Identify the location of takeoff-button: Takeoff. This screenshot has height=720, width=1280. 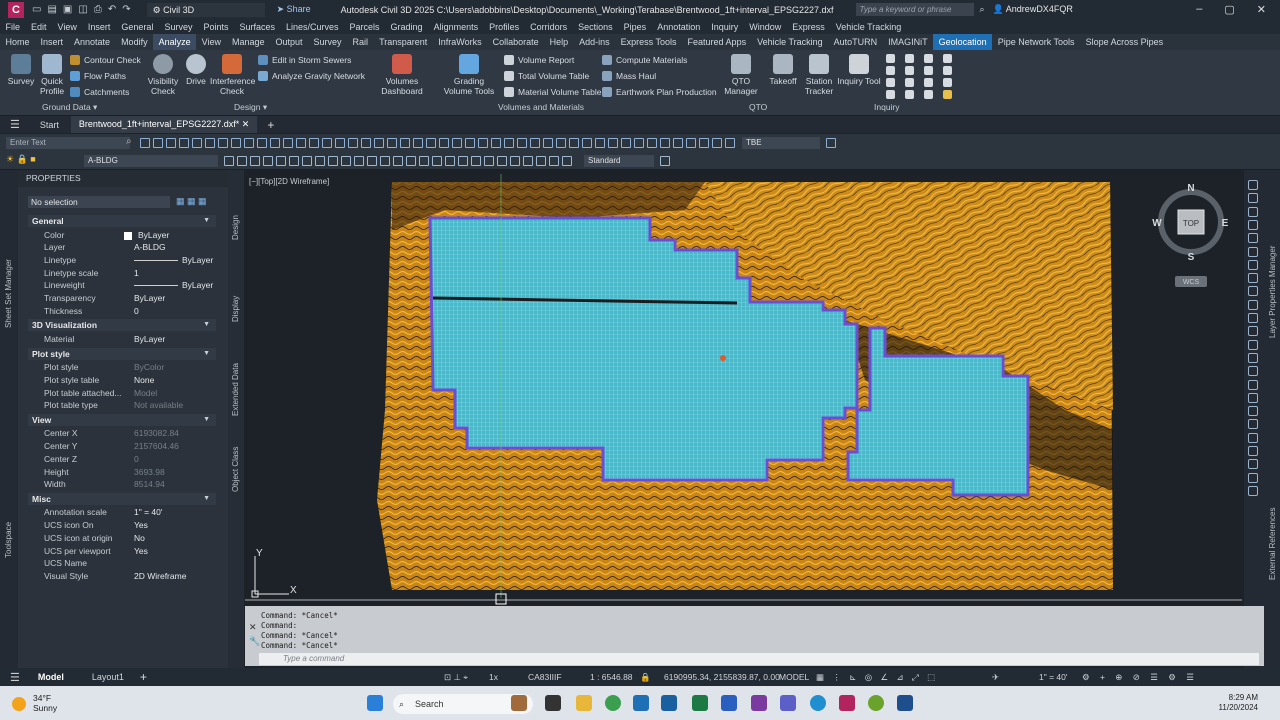
(783, 70).